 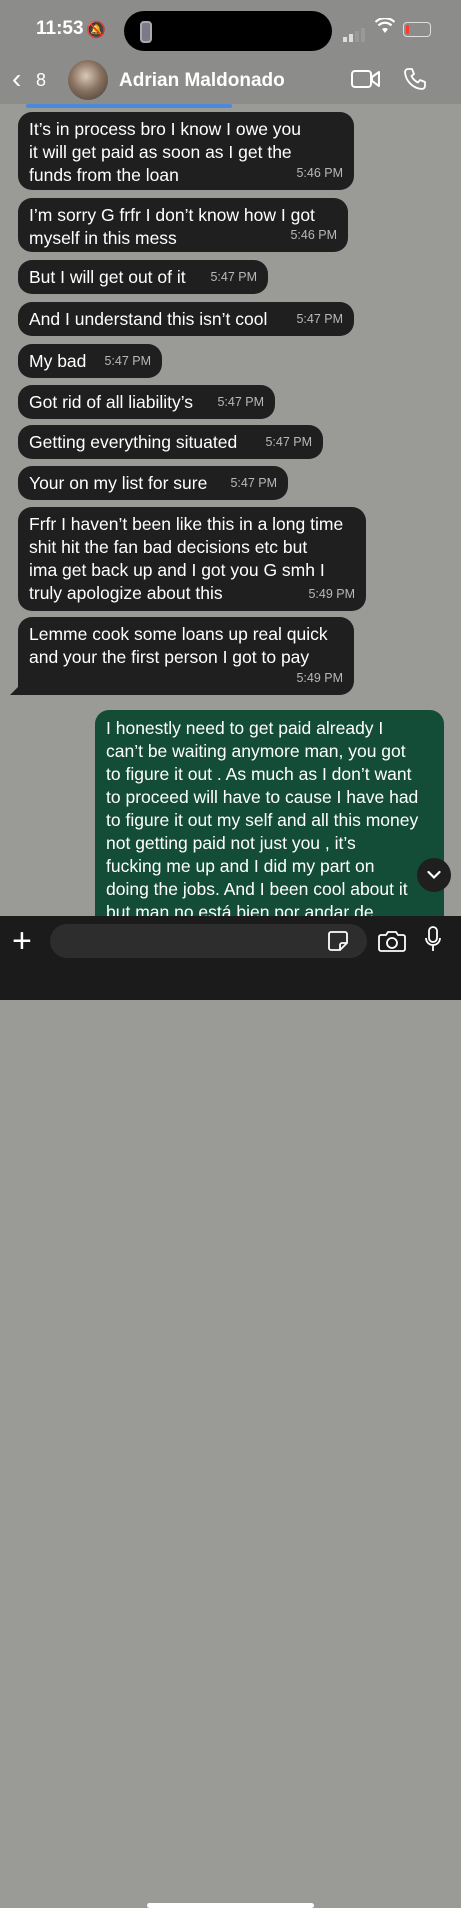 What do you see at coordinates (90, 361) in the screenshot?
I see `message-bubble-incoming: My bad 5:47 PM` at bounding box center [90, 361].